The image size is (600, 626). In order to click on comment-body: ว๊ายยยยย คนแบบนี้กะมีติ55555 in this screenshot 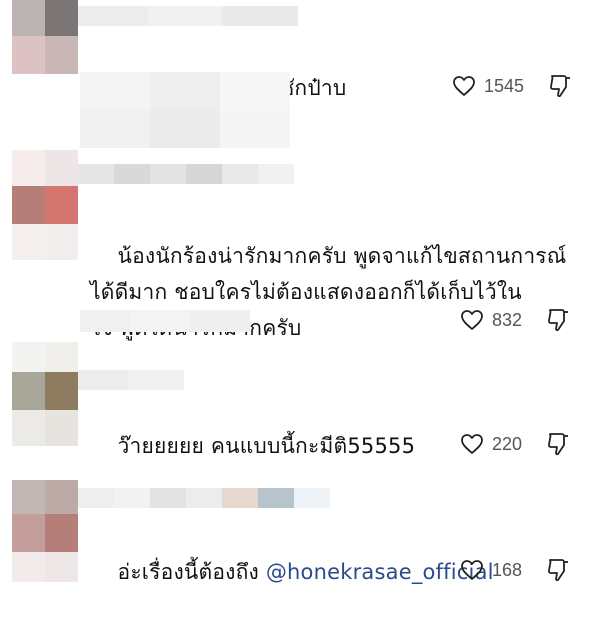, I will do `click(266, 446)`.